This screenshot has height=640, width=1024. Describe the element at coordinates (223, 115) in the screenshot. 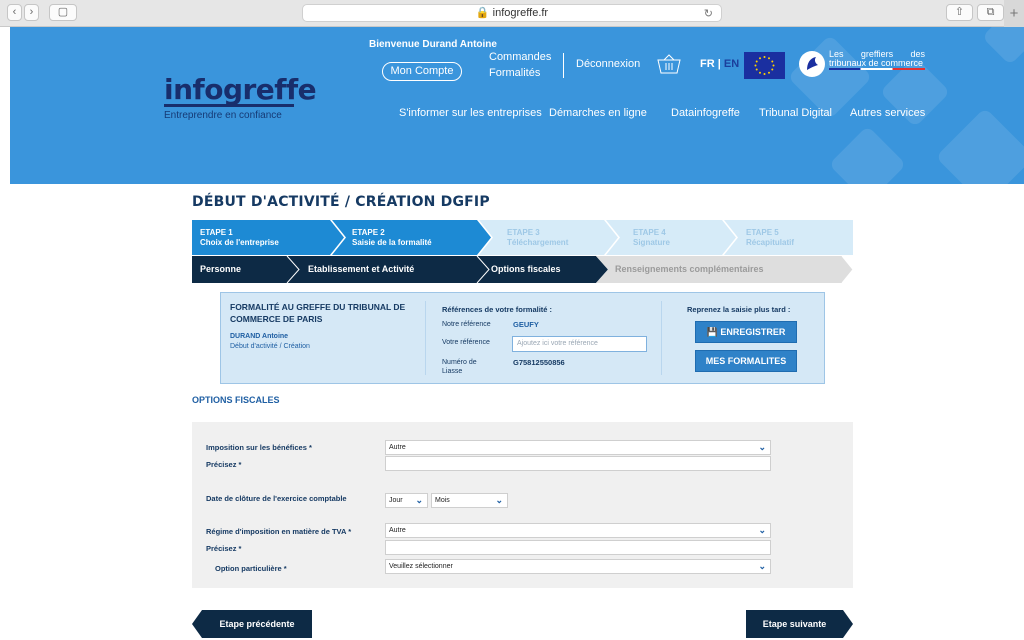

I see `logo-tagline: Entreprendre en confiance` at that location.